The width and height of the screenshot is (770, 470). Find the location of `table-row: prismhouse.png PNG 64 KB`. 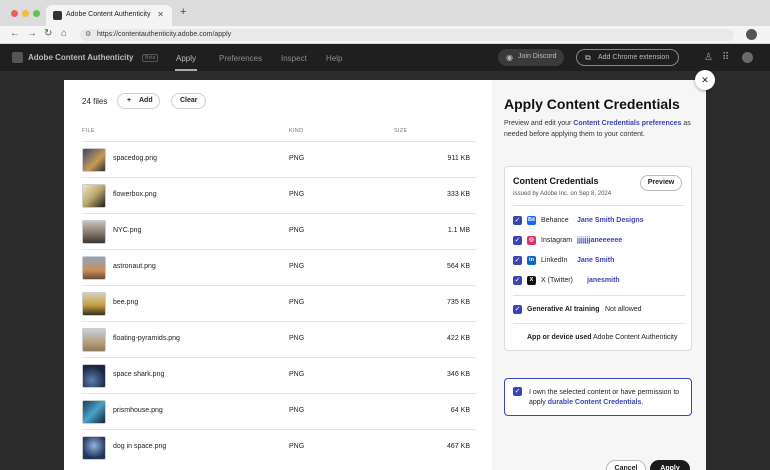

table-row: prismhouse.png PNG 64 KB is located at coordinates (279, 411).